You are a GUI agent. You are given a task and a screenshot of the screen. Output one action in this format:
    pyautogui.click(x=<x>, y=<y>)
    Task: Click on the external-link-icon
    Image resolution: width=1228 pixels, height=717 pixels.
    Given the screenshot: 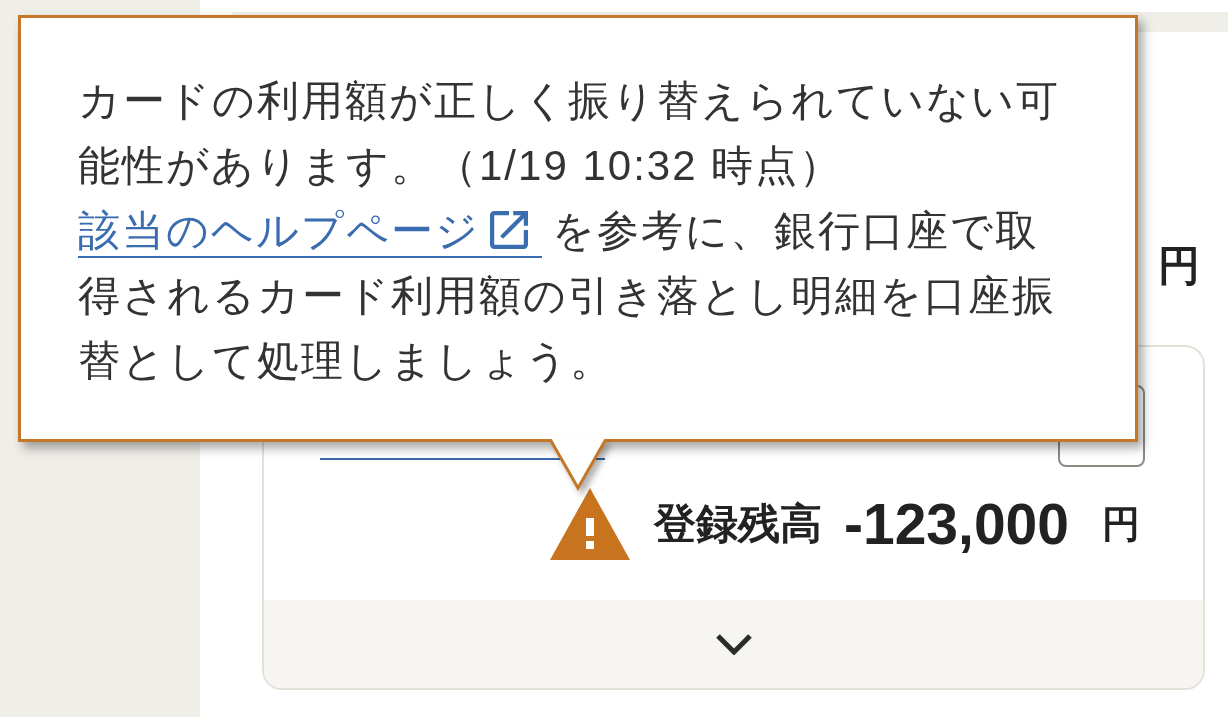 What is the action you would take?
    pyautogui.click(x=509, y=230)
    